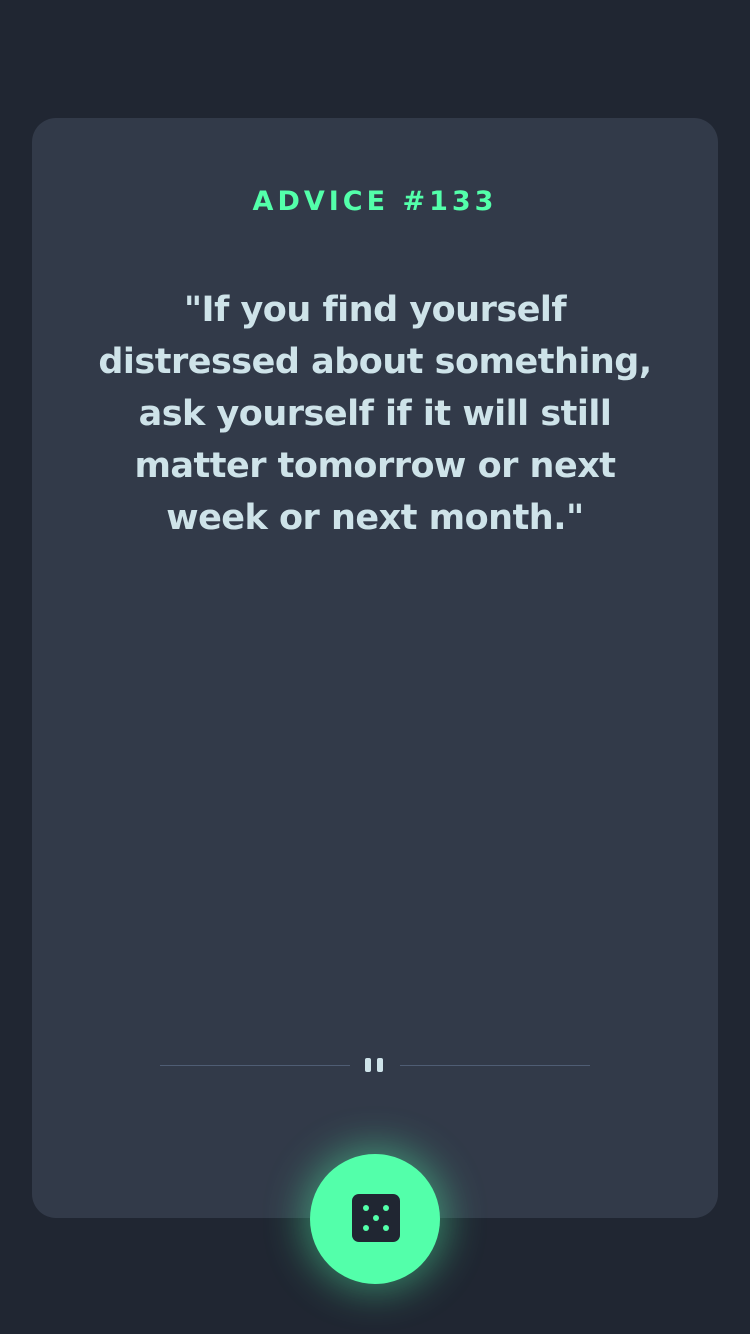 This screenshot has width=750, height=1334. I want to click on divider-line-right, so click(495, 1065).